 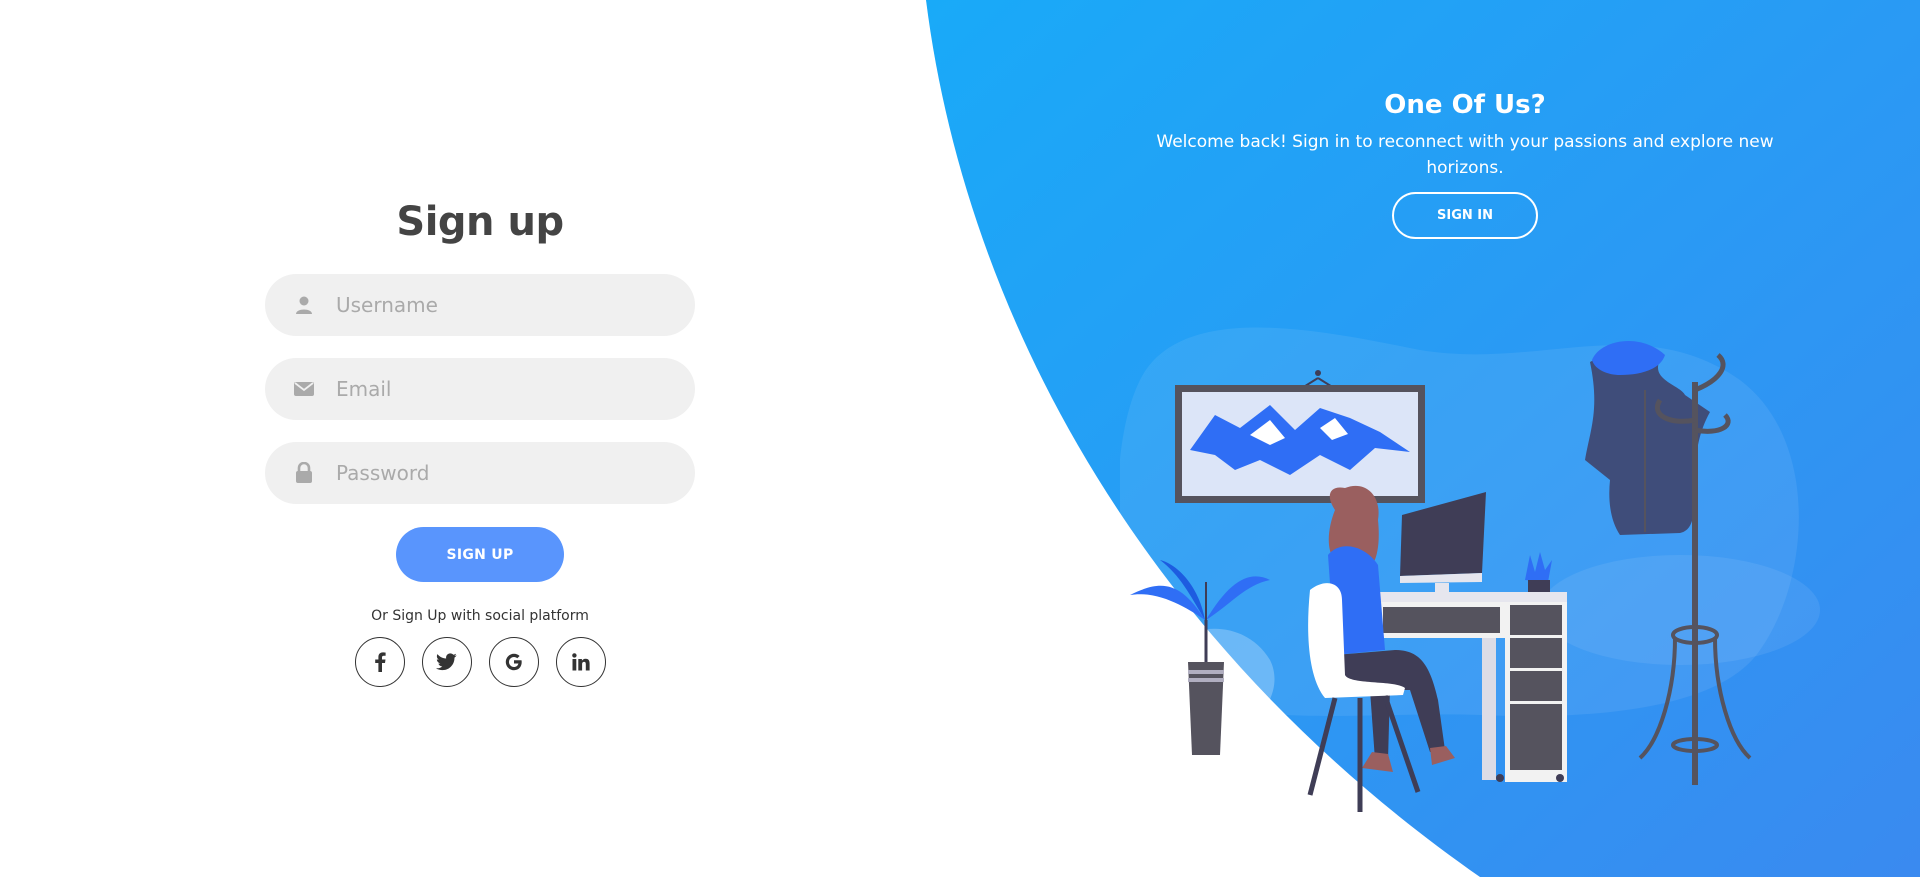 I want to click on google-button, so click(x=513, y=662).